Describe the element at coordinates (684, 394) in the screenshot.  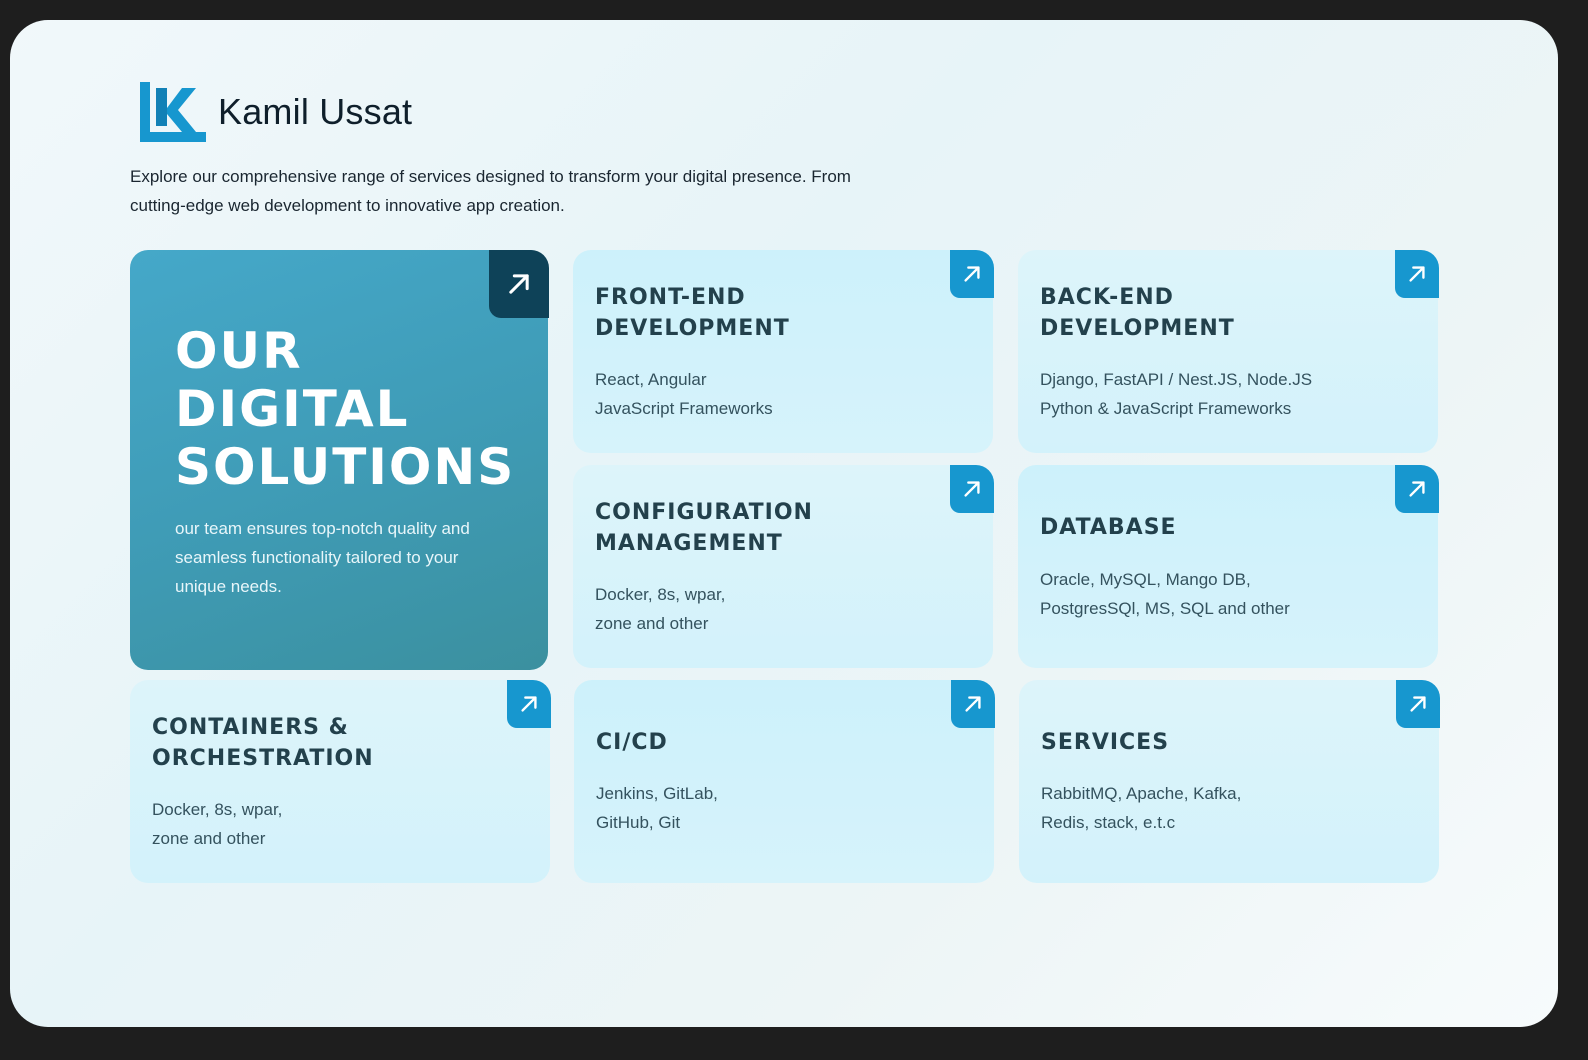
I see `card-description: React, Angular JavaScript Frameworks` at that location.